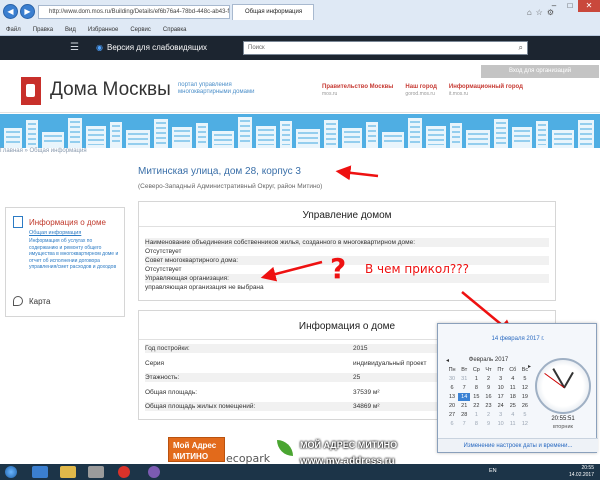 The width and height of the screenshot is (600, 480). Describe the element at coordinates (554, 380) in the screenshot. I see `clock-second-hand` at that location.